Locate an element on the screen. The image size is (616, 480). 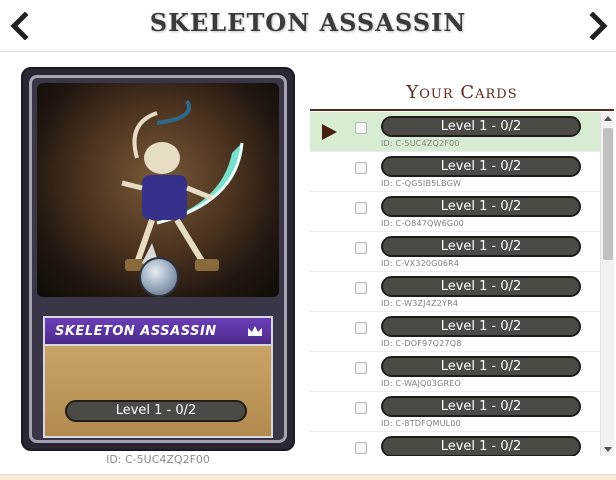
row-id: ID: C-WAJQ03GREO is located at coordinates (421, 383).